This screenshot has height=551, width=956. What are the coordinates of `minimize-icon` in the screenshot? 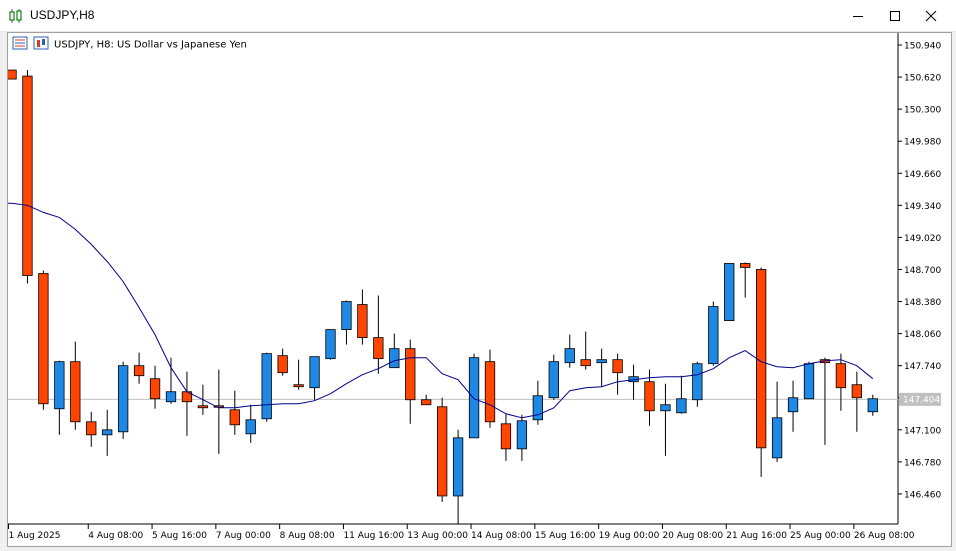 It's located at (858, 16).